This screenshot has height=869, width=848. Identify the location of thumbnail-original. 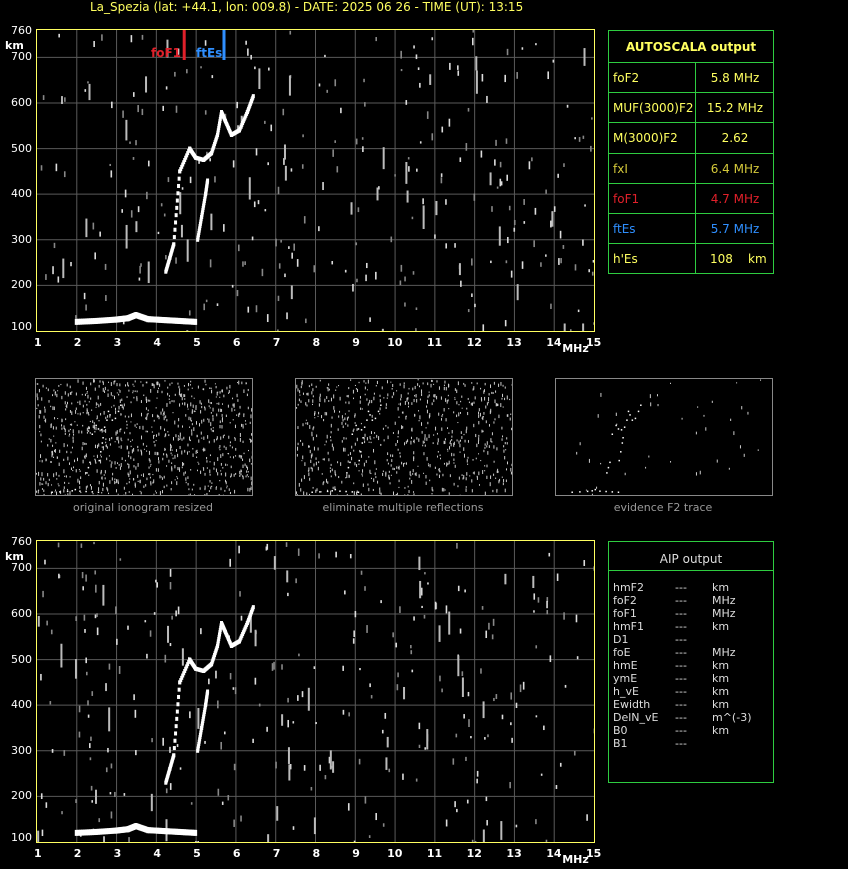
(144, 438).